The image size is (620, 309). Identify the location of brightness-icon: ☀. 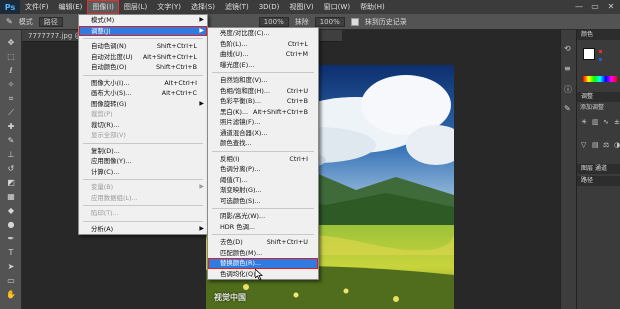
(585, 128).